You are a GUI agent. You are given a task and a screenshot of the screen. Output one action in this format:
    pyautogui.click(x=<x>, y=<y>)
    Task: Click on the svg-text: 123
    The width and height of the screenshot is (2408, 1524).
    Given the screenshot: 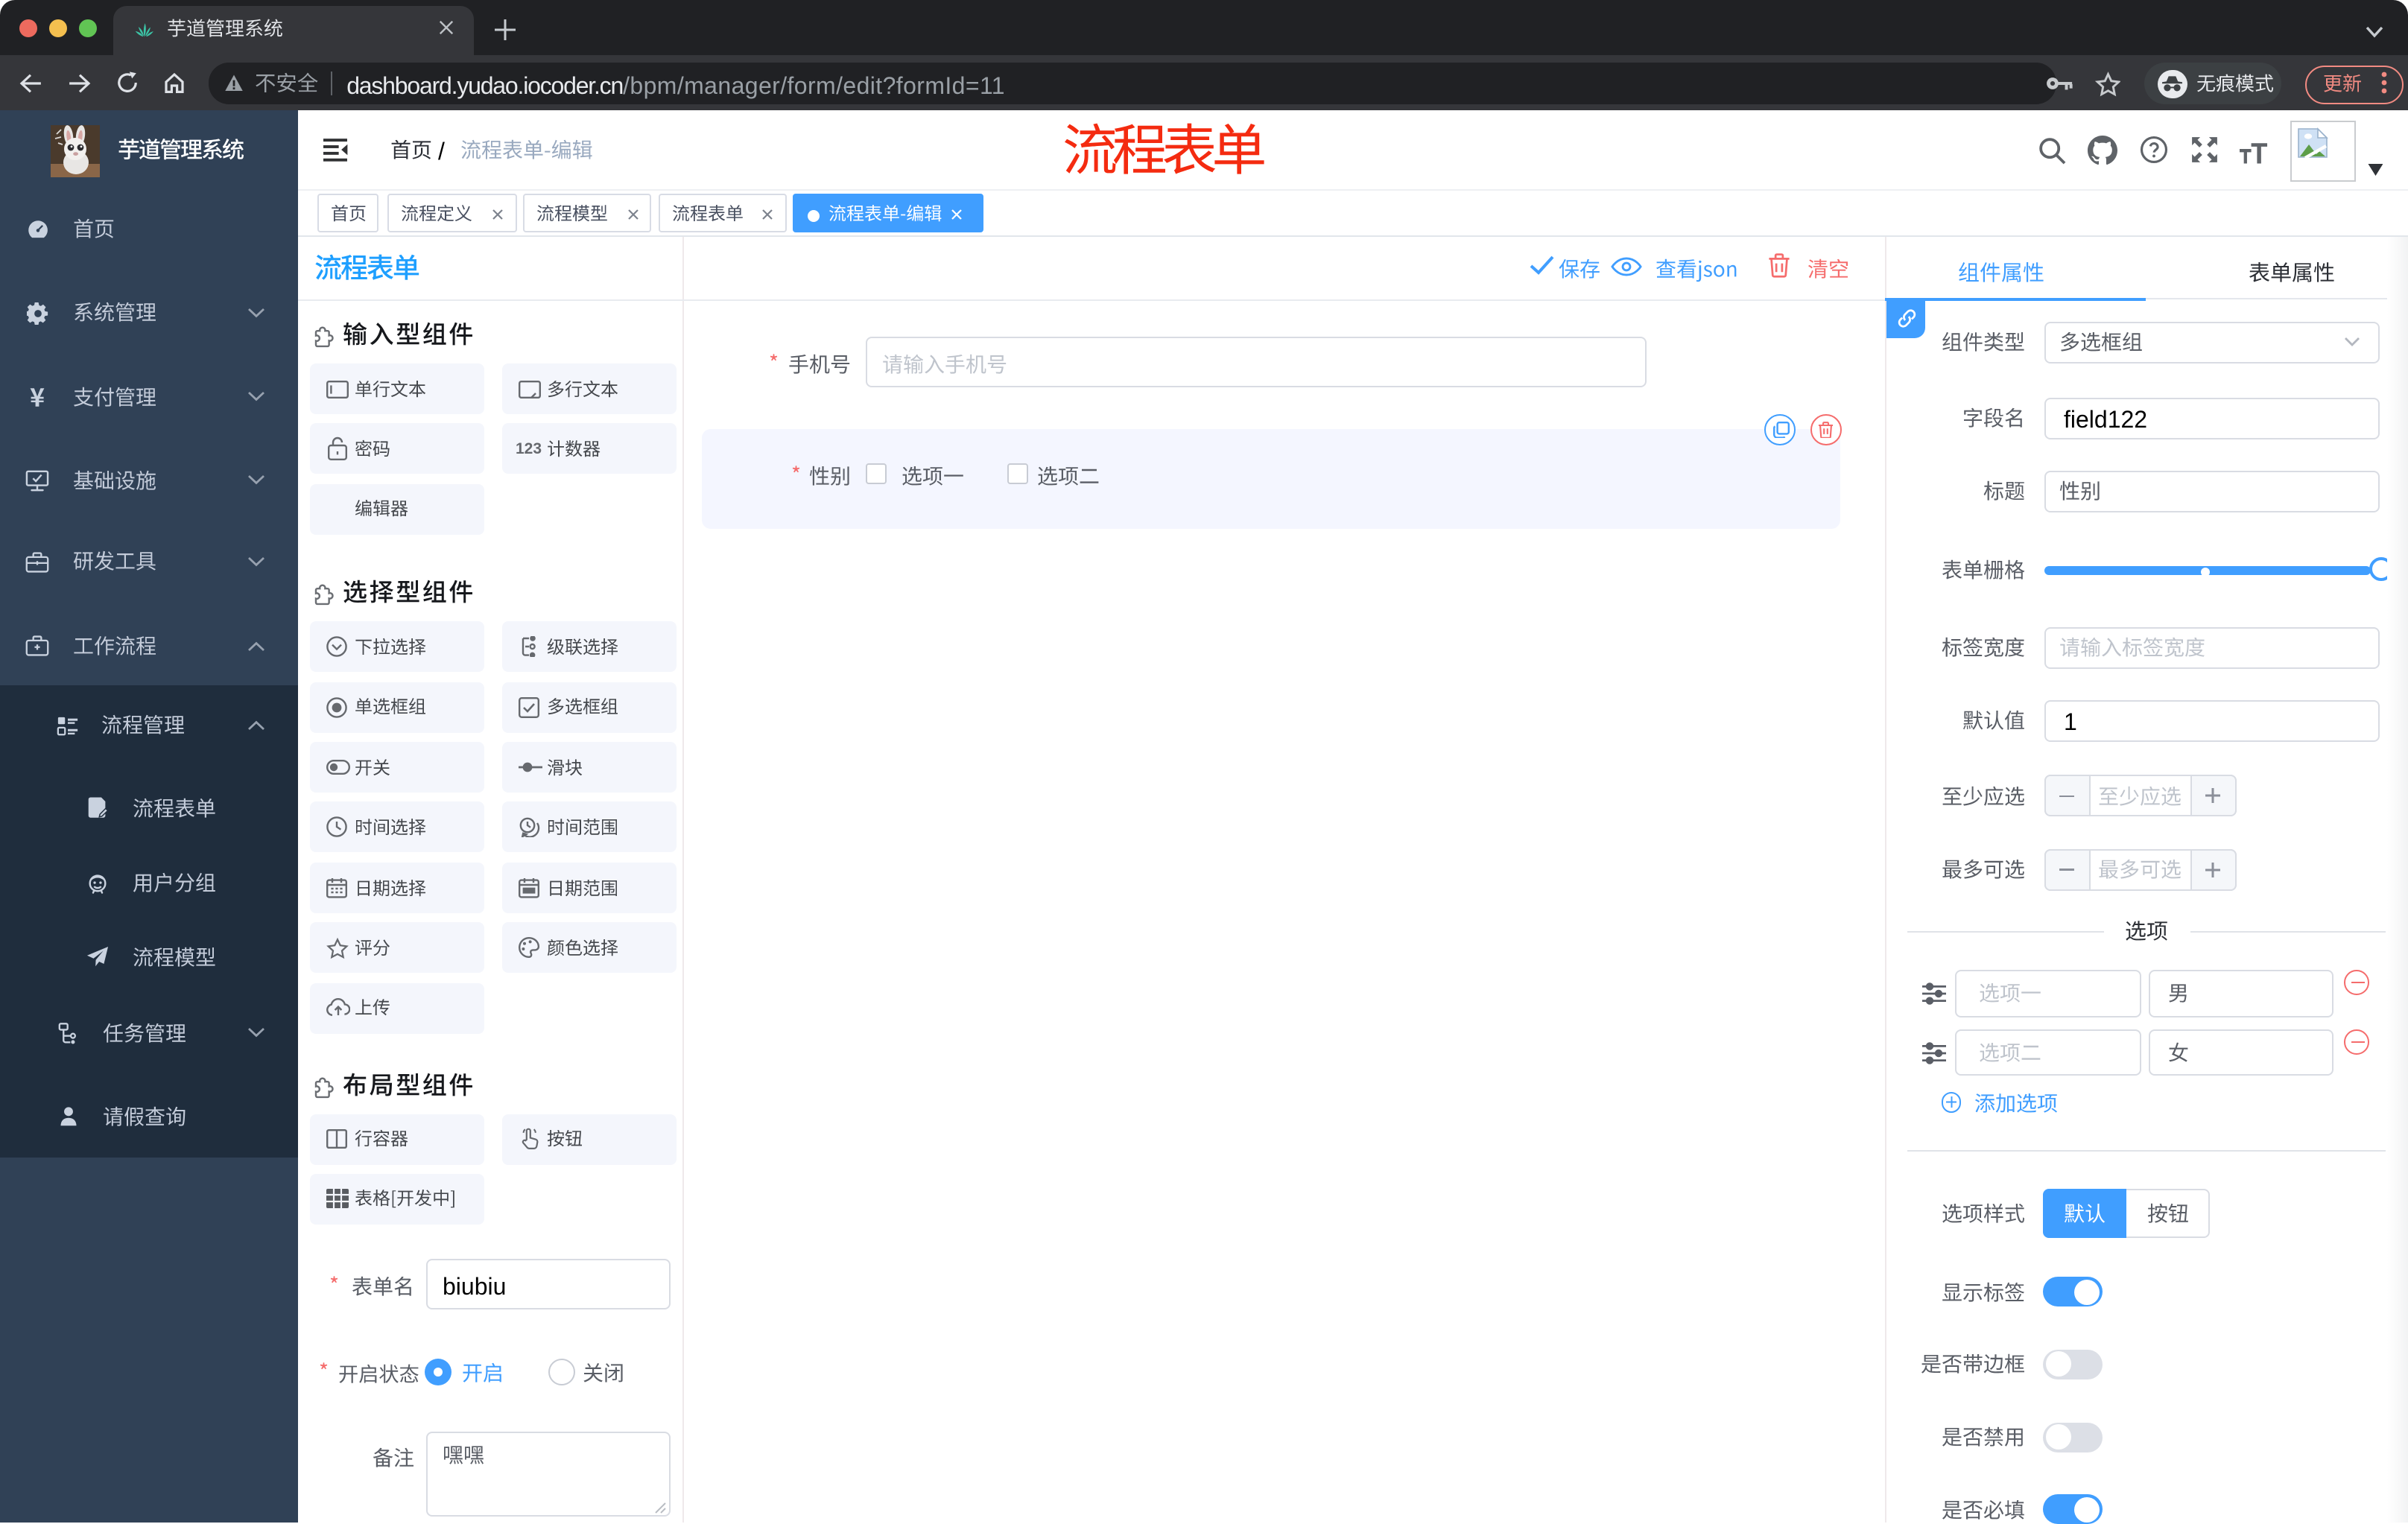 What is the action you would take?
    pyautogui.click(x=529, y=448)
    